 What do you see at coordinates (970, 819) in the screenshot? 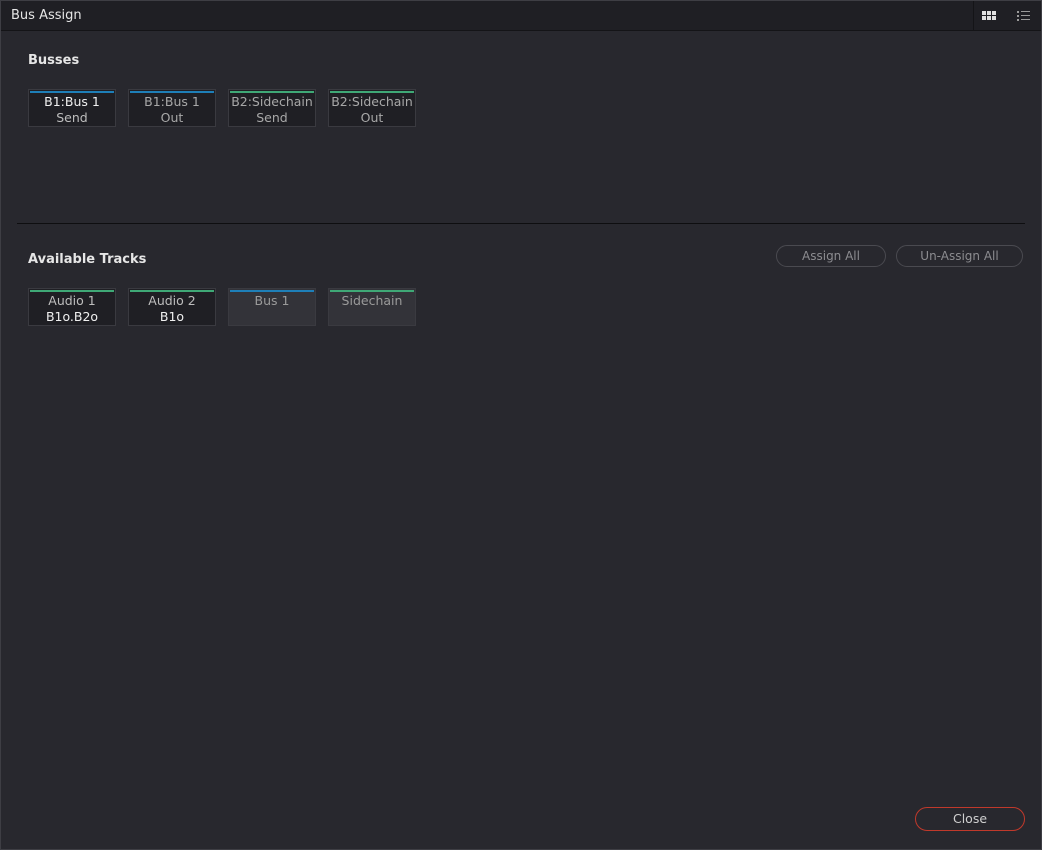
I see `close-button: Close` at bounding box center [970, 819].